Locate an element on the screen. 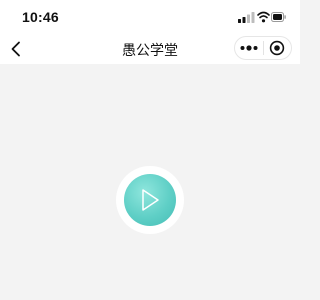 The image size is (320, 300). more-button is located at coordinates (249, 48).